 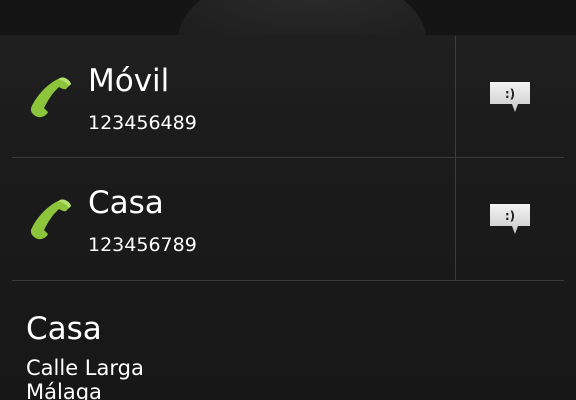 I want to click on address-type-label: Casa, so click(x=64, y=329).